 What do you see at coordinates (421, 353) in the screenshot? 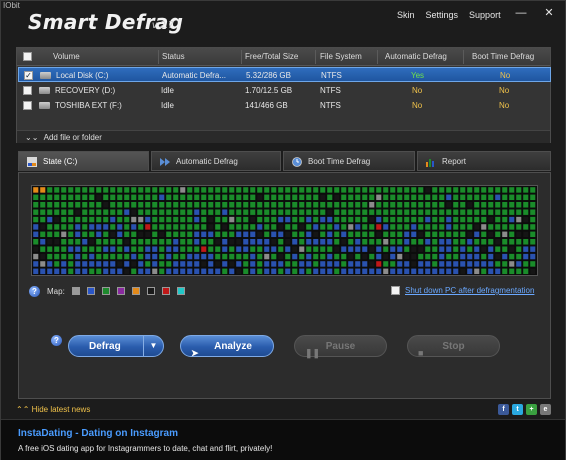
I see `stop-icon: ■` at bounding box center [421, 353].